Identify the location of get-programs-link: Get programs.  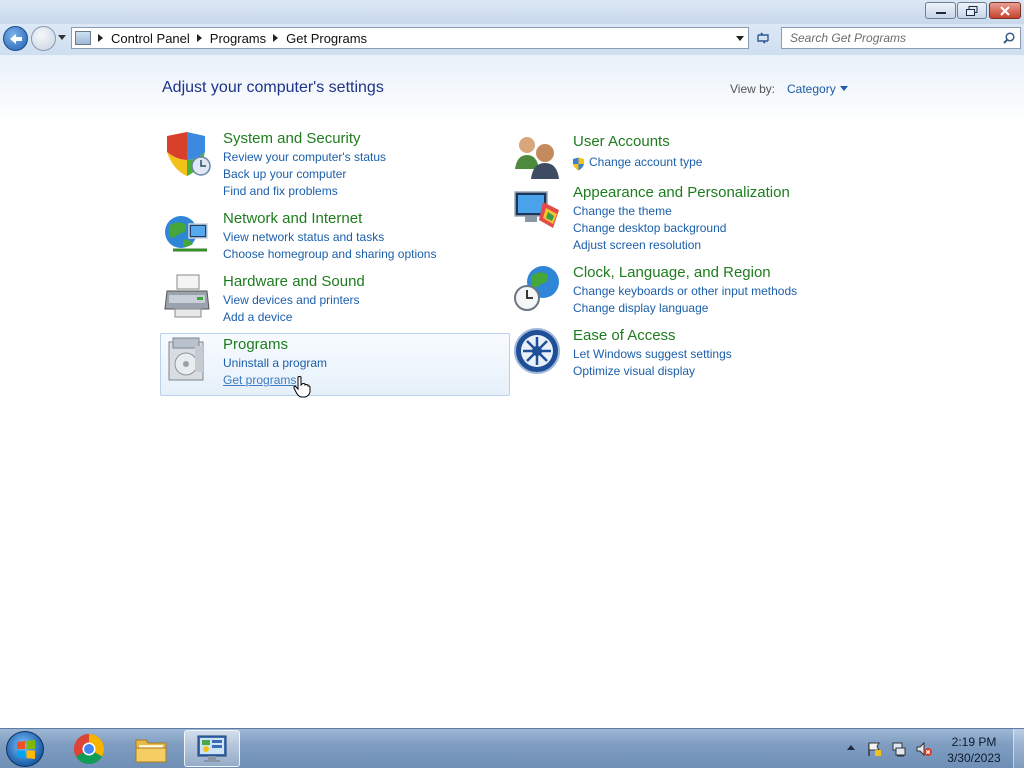
(259, 380).